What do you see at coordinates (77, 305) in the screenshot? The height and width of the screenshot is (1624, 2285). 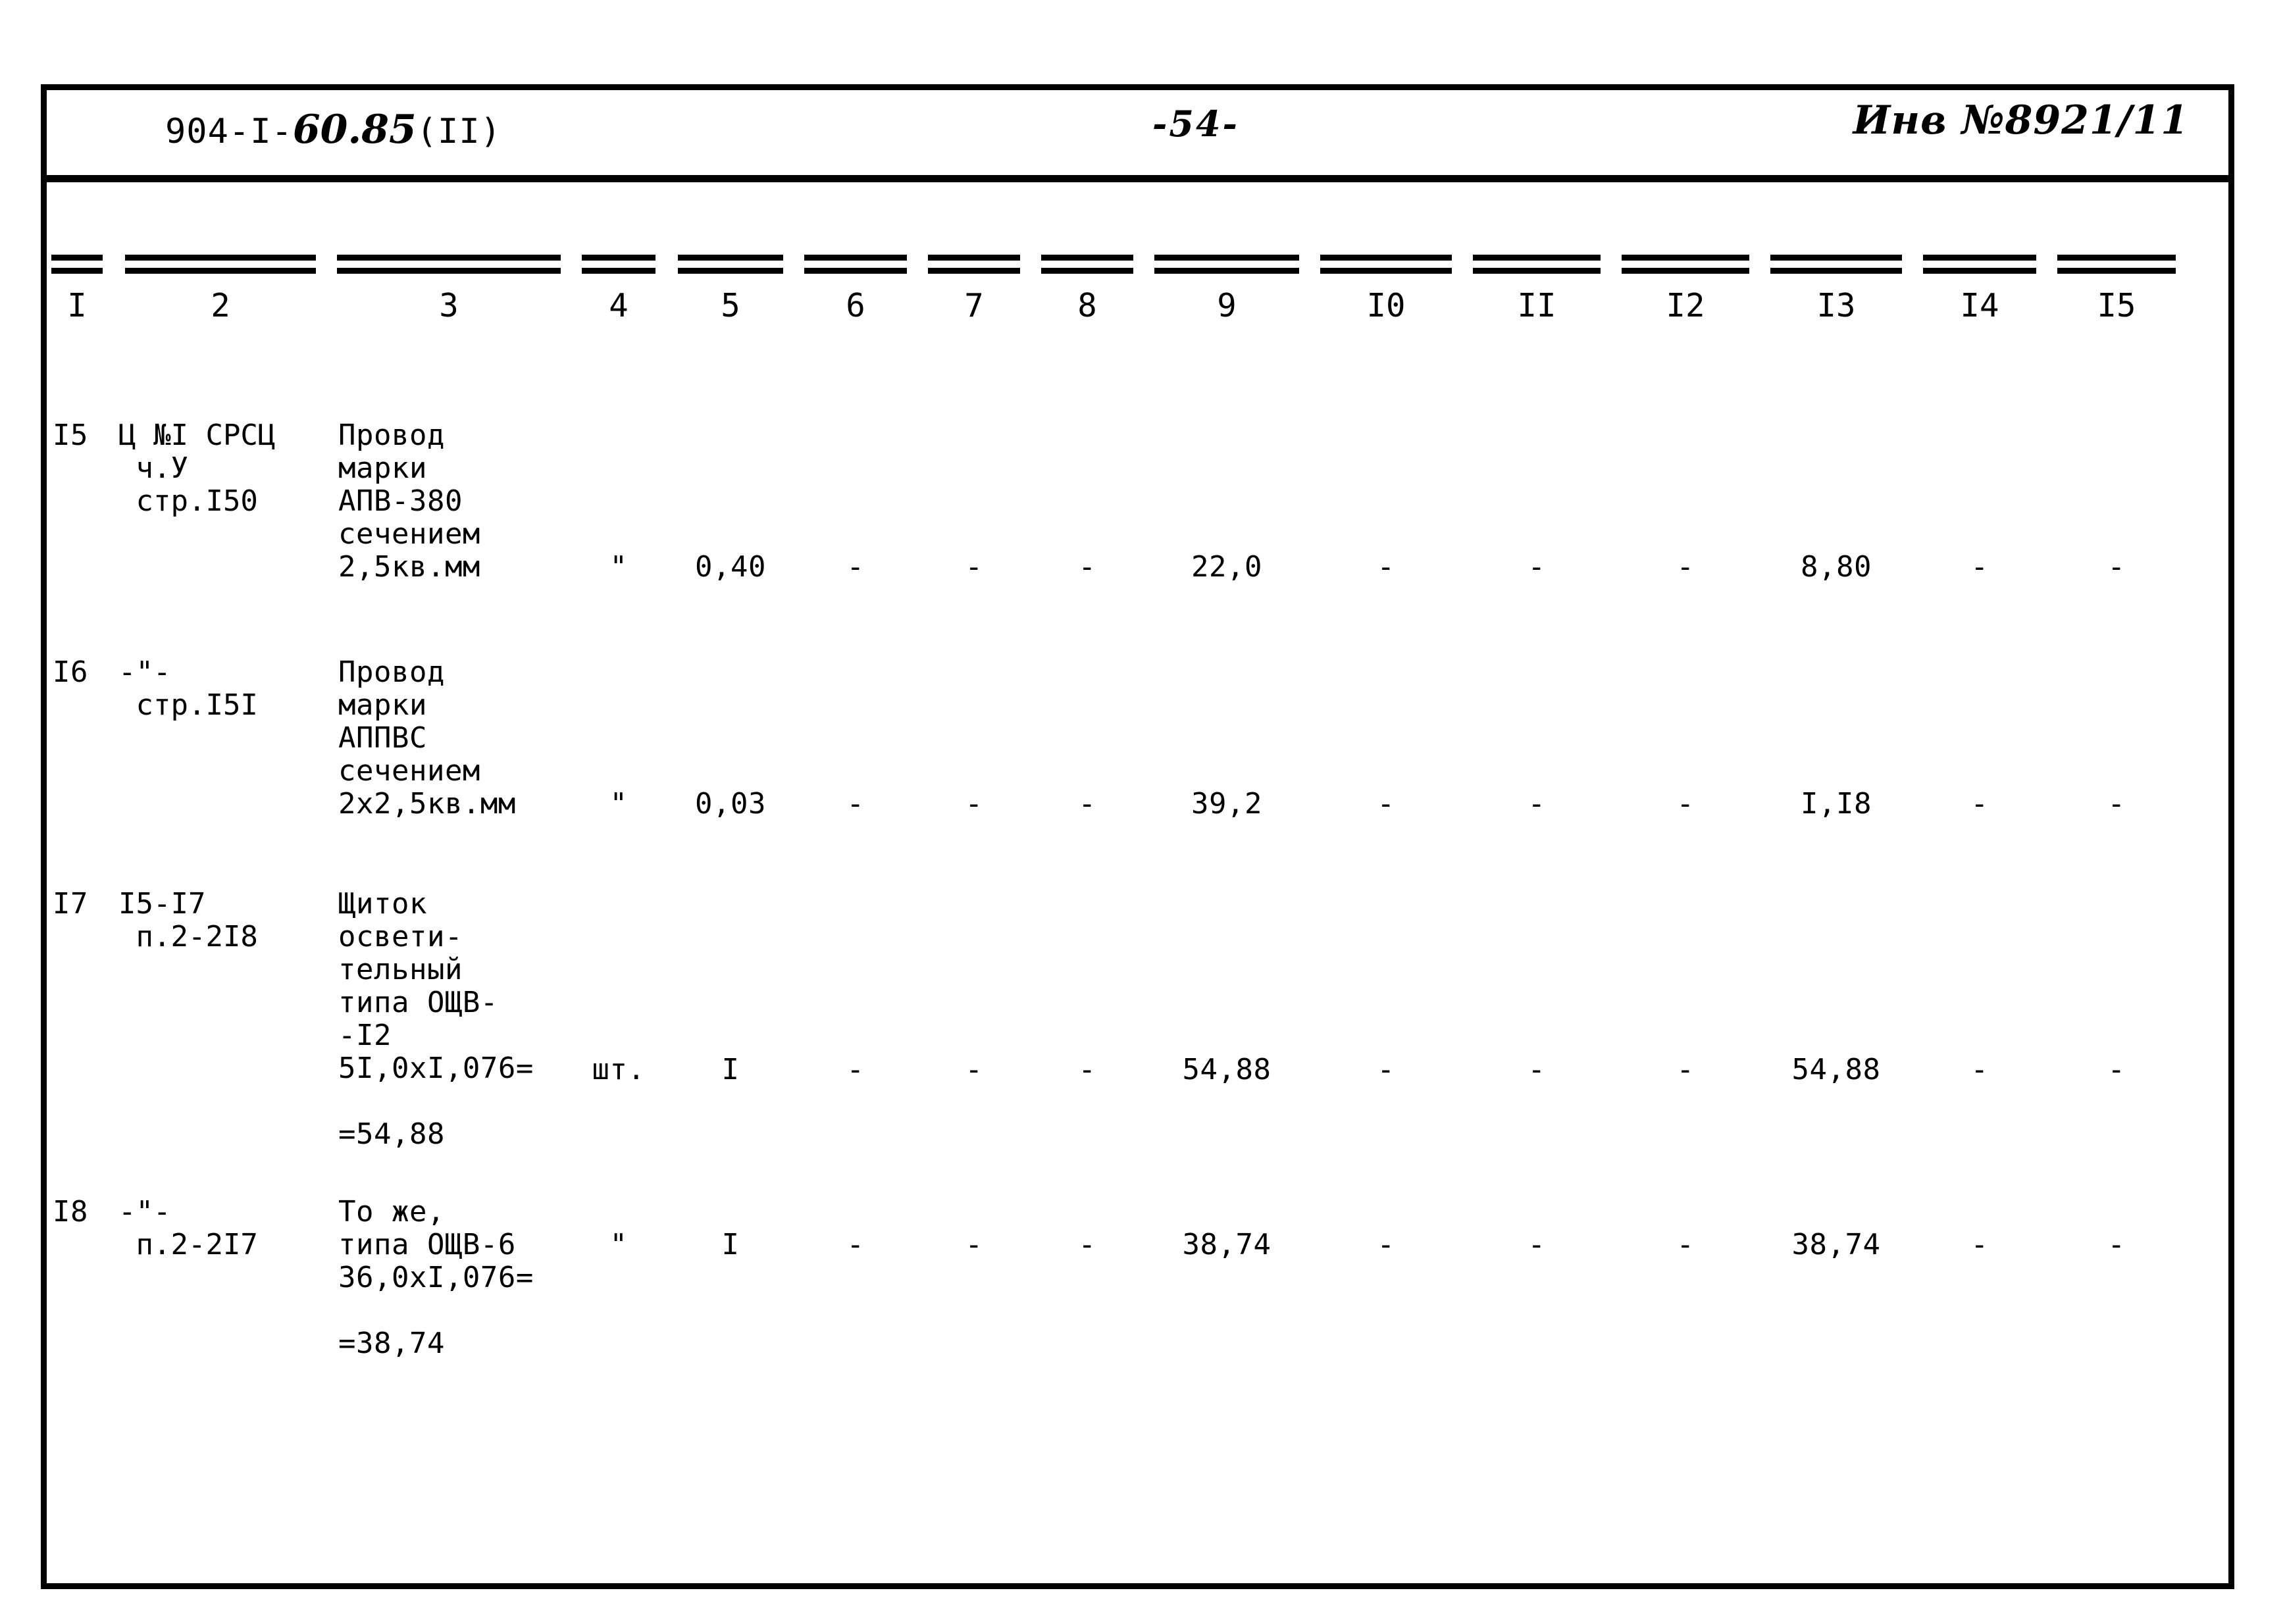 I see `column-header-1: I` at bounding box center [77, 305].